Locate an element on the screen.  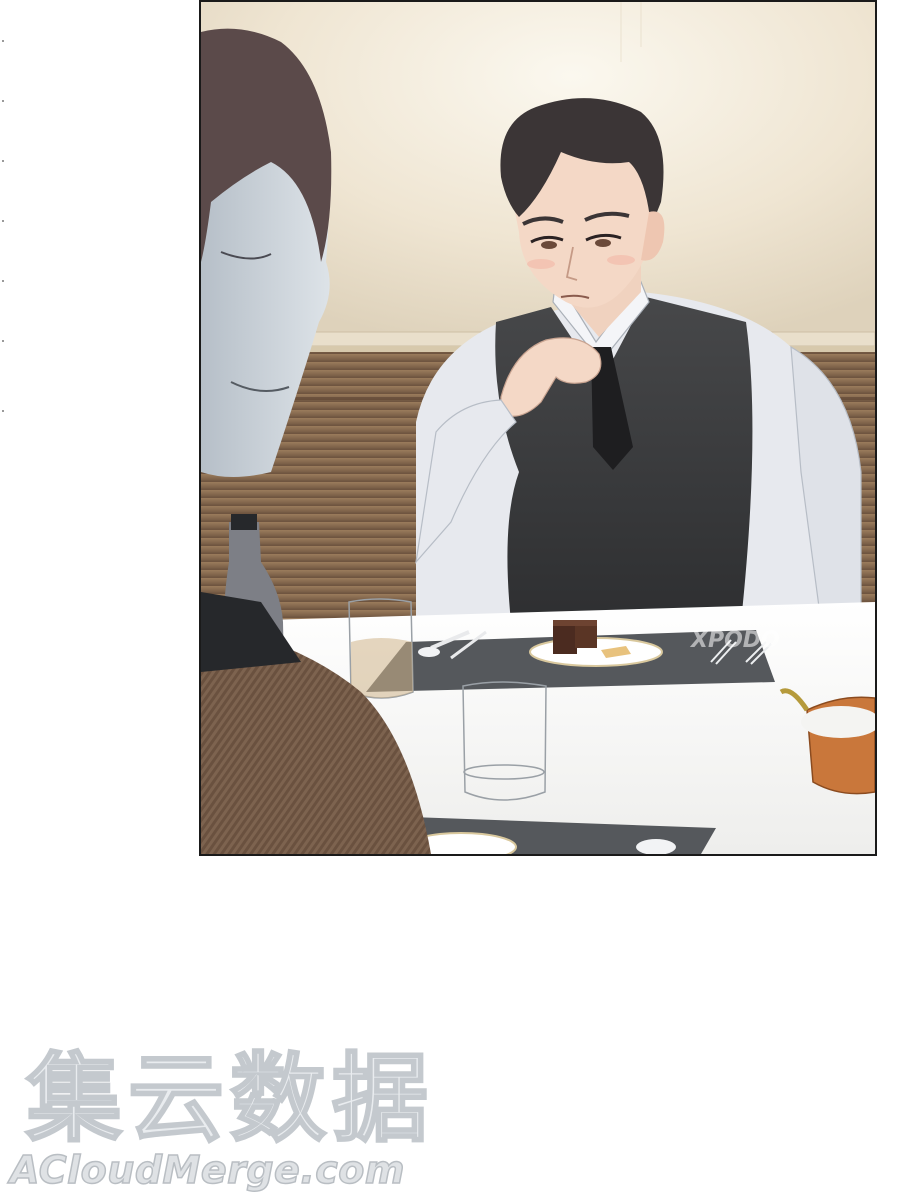
panel-watermark: XPODO is located at coordinates (734, 640).